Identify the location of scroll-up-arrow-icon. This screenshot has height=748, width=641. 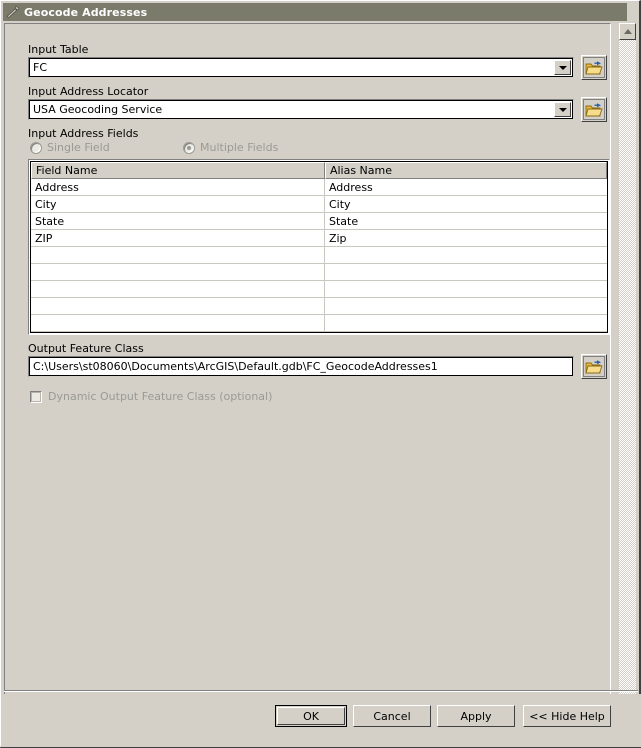
(627, 31).